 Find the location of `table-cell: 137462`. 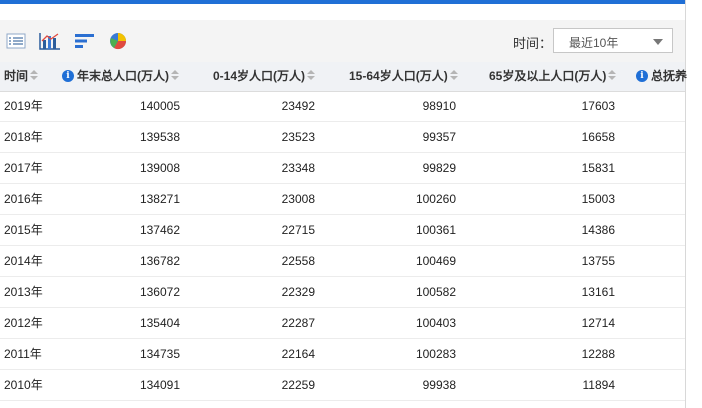

table-cell: 137462 is located at coordinates (159, 230).